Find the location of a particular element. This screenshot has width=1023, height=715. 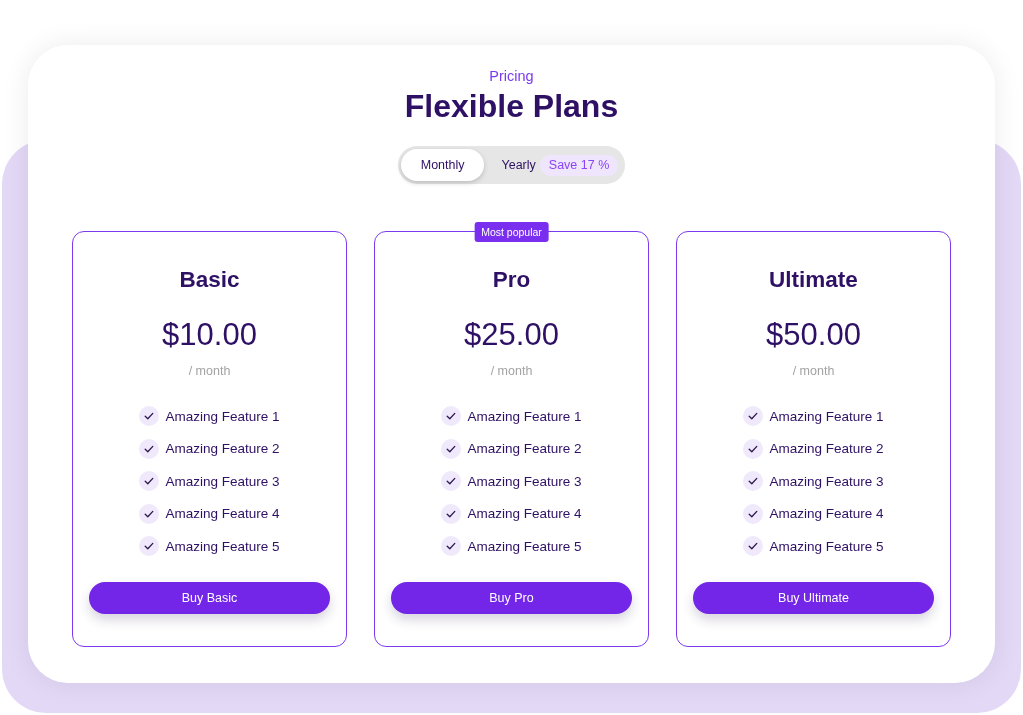

popular-badge: Most popular is located at coordinates (511, 232).